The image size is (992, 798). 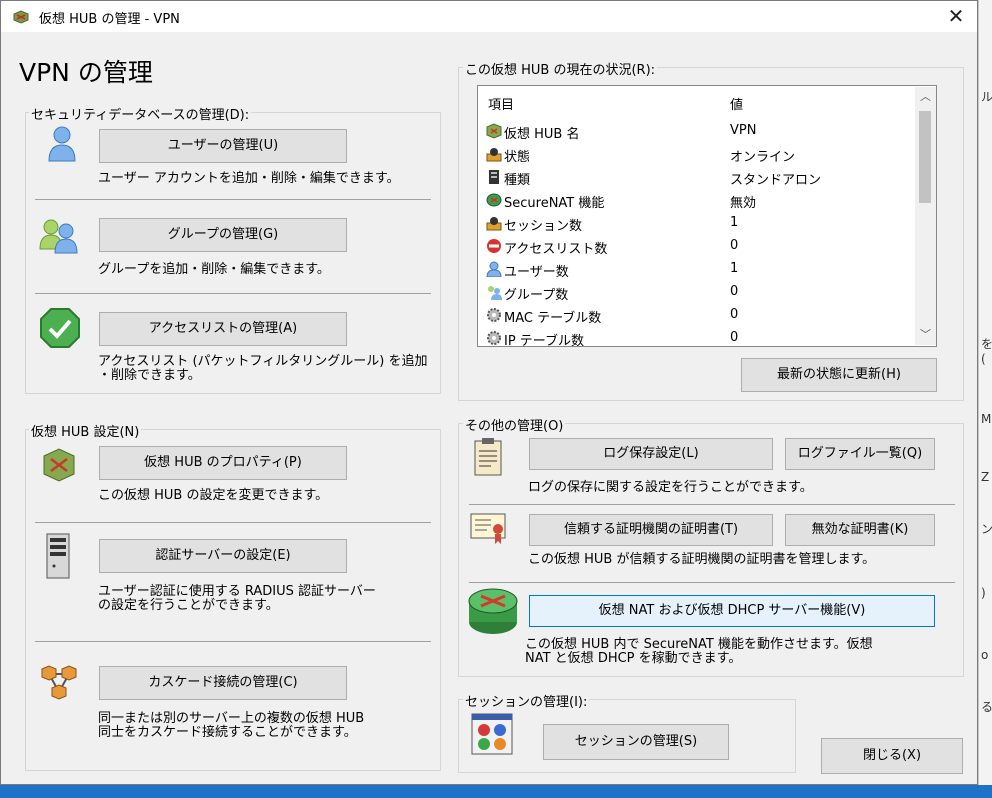 I want to click on list-item-name: 種類, so click(x=517, y=180).